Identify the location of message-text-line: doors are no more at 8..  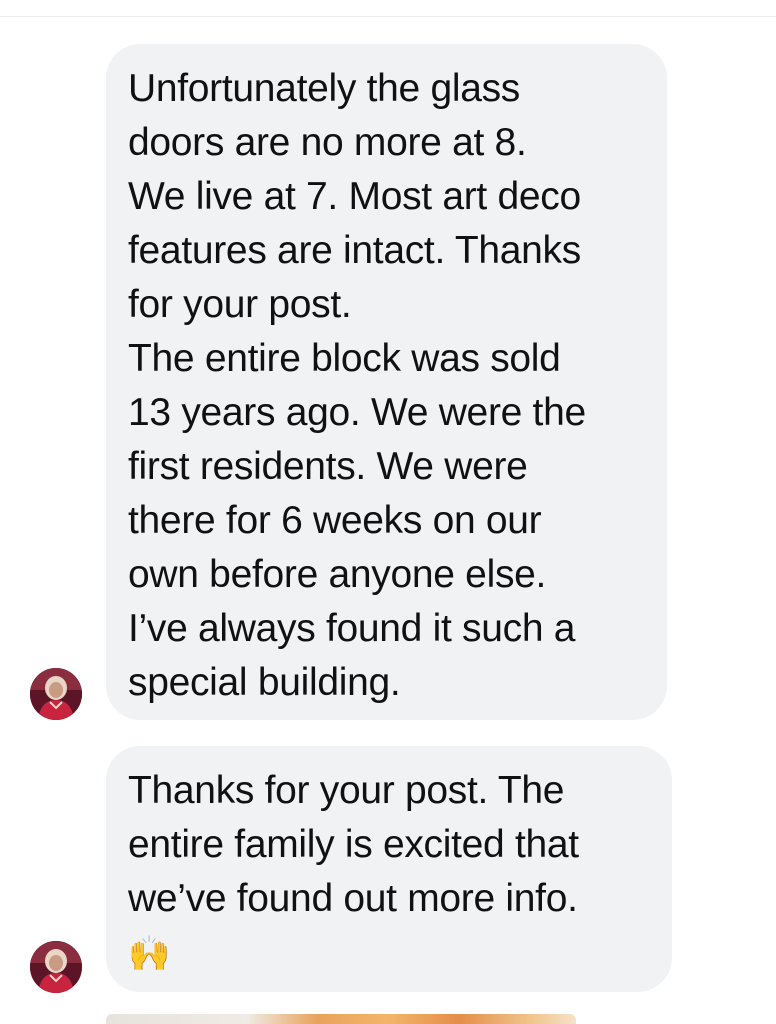
(327, 142).